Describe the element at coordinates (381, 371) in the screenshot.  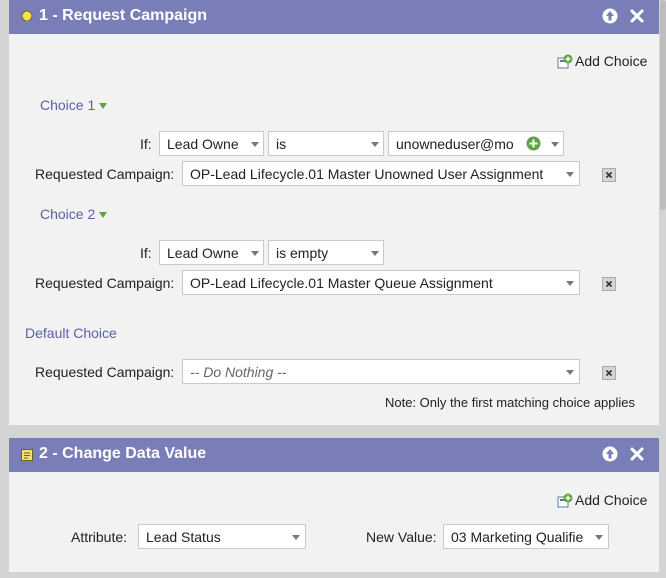
I see `default-campaign-select: -- Do Nothing --` at that location.